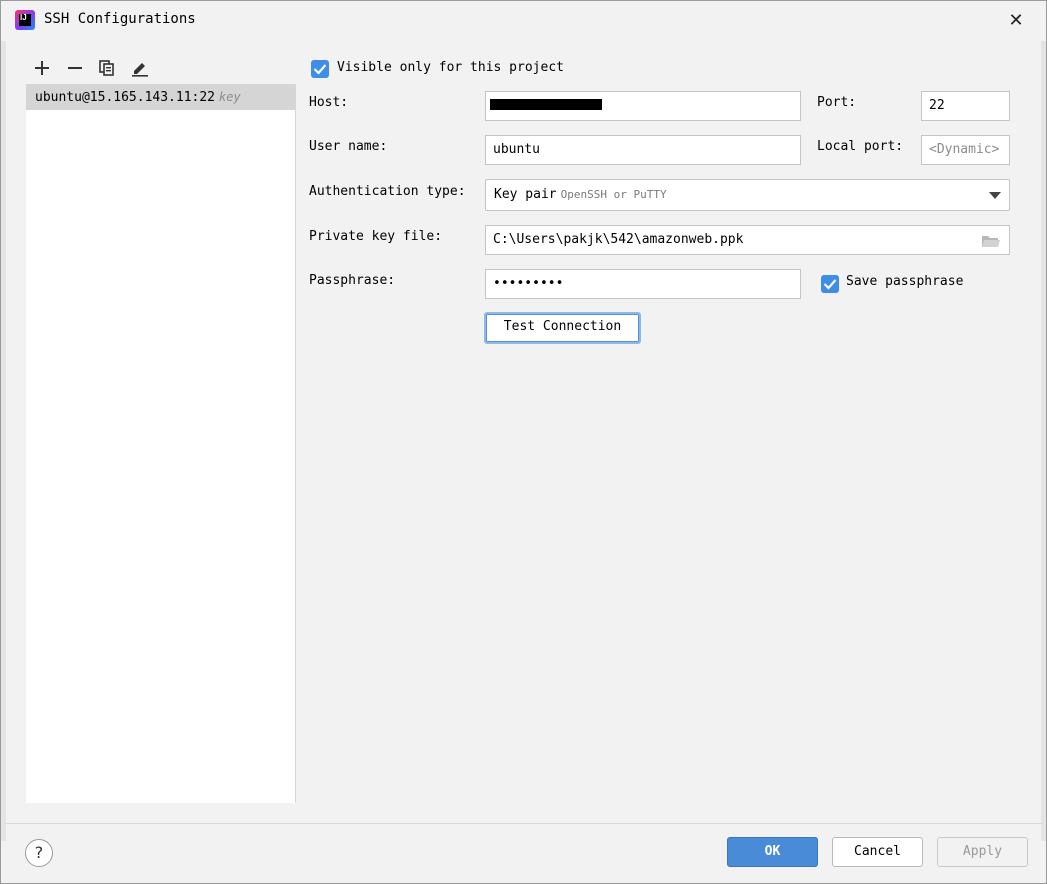 Image resolution: width=1047 pixels, height=884 pixels. What do you see at coordinates (613, 194) in the screenshot?
I see `auth-type-sub: OpenSSH or PuTTY` at bounding box center [613, 194].